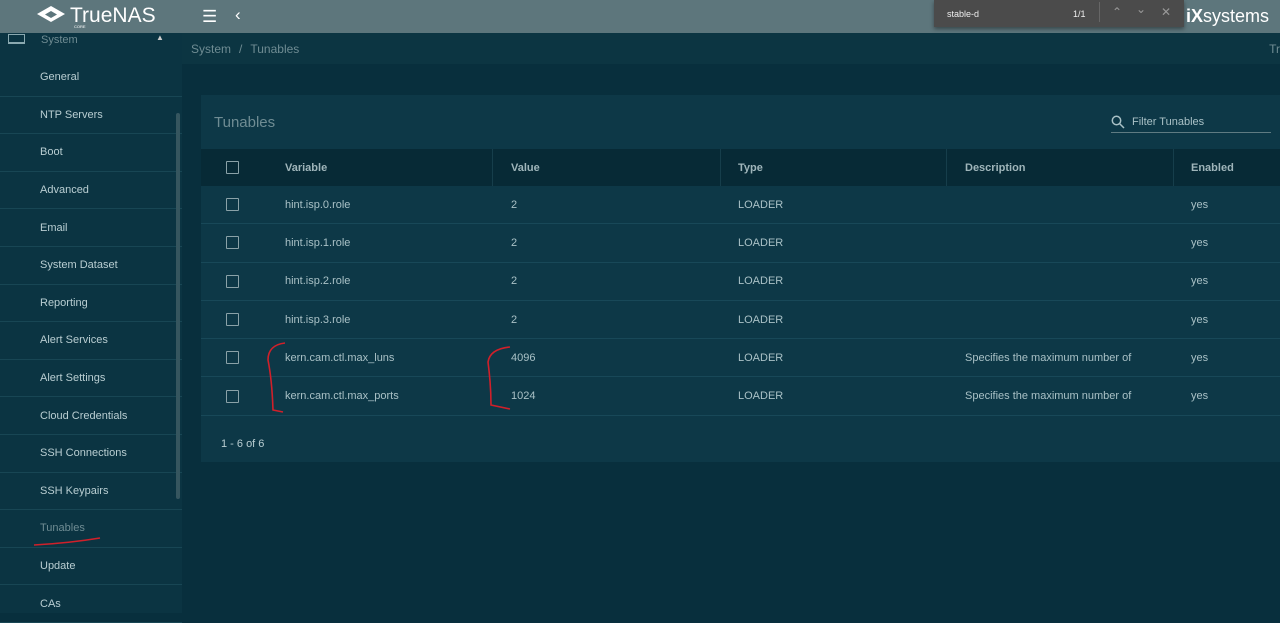 The image size is (1280, 623). What do you see at coordinates (232, 167) in the screenshot?
I see `select-all-checkbox` at bounding box center [232, 167].